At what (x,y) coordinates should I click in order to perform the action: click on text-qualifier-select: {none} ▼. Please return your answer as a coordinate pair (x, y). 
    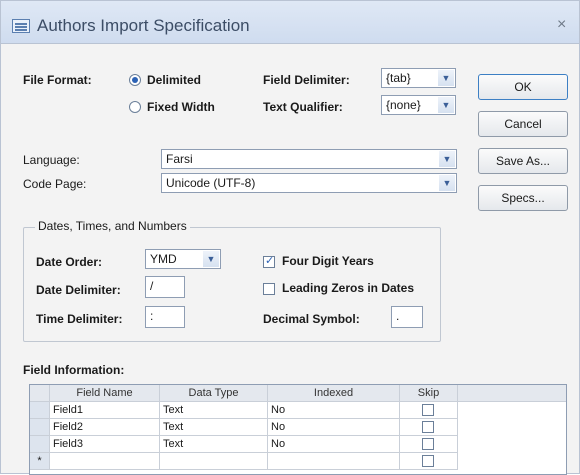
    Looking at the image, I should click on (418, 105).